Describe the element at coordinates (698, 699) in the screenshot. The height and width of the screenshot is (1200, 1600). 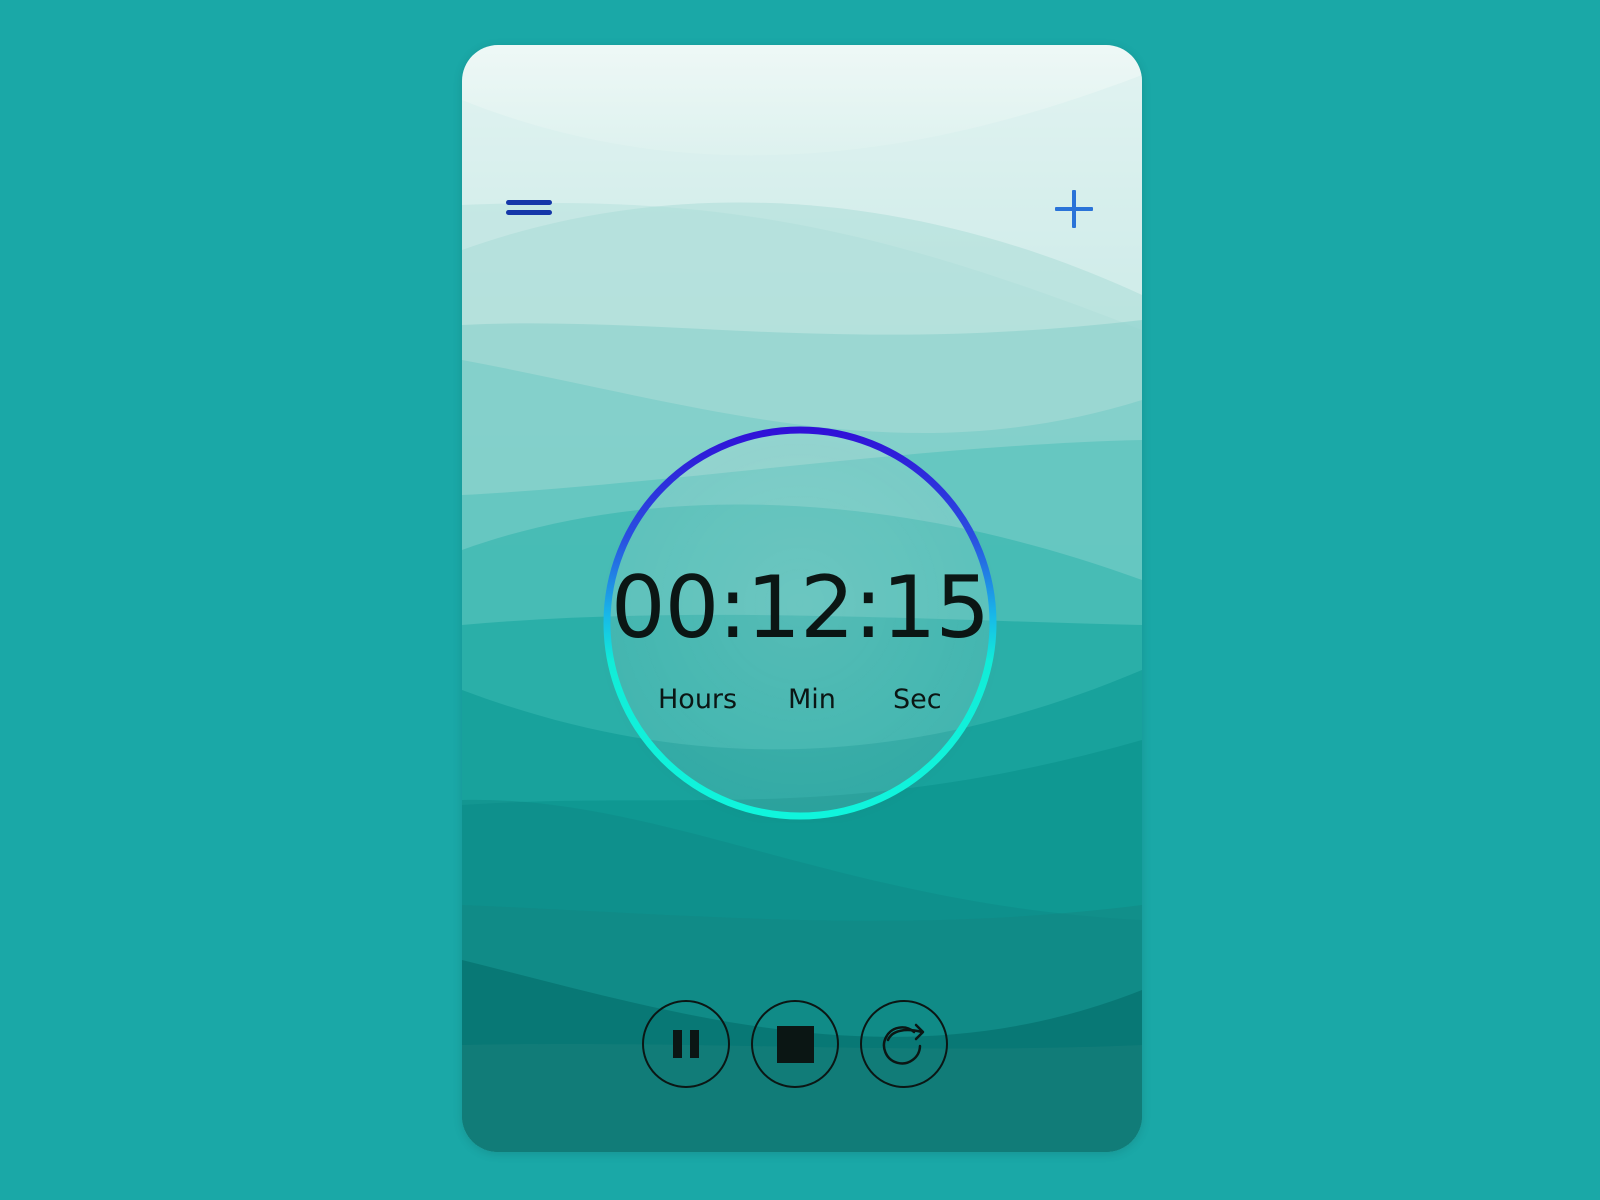
I see `hours-label: Hours` at that location.